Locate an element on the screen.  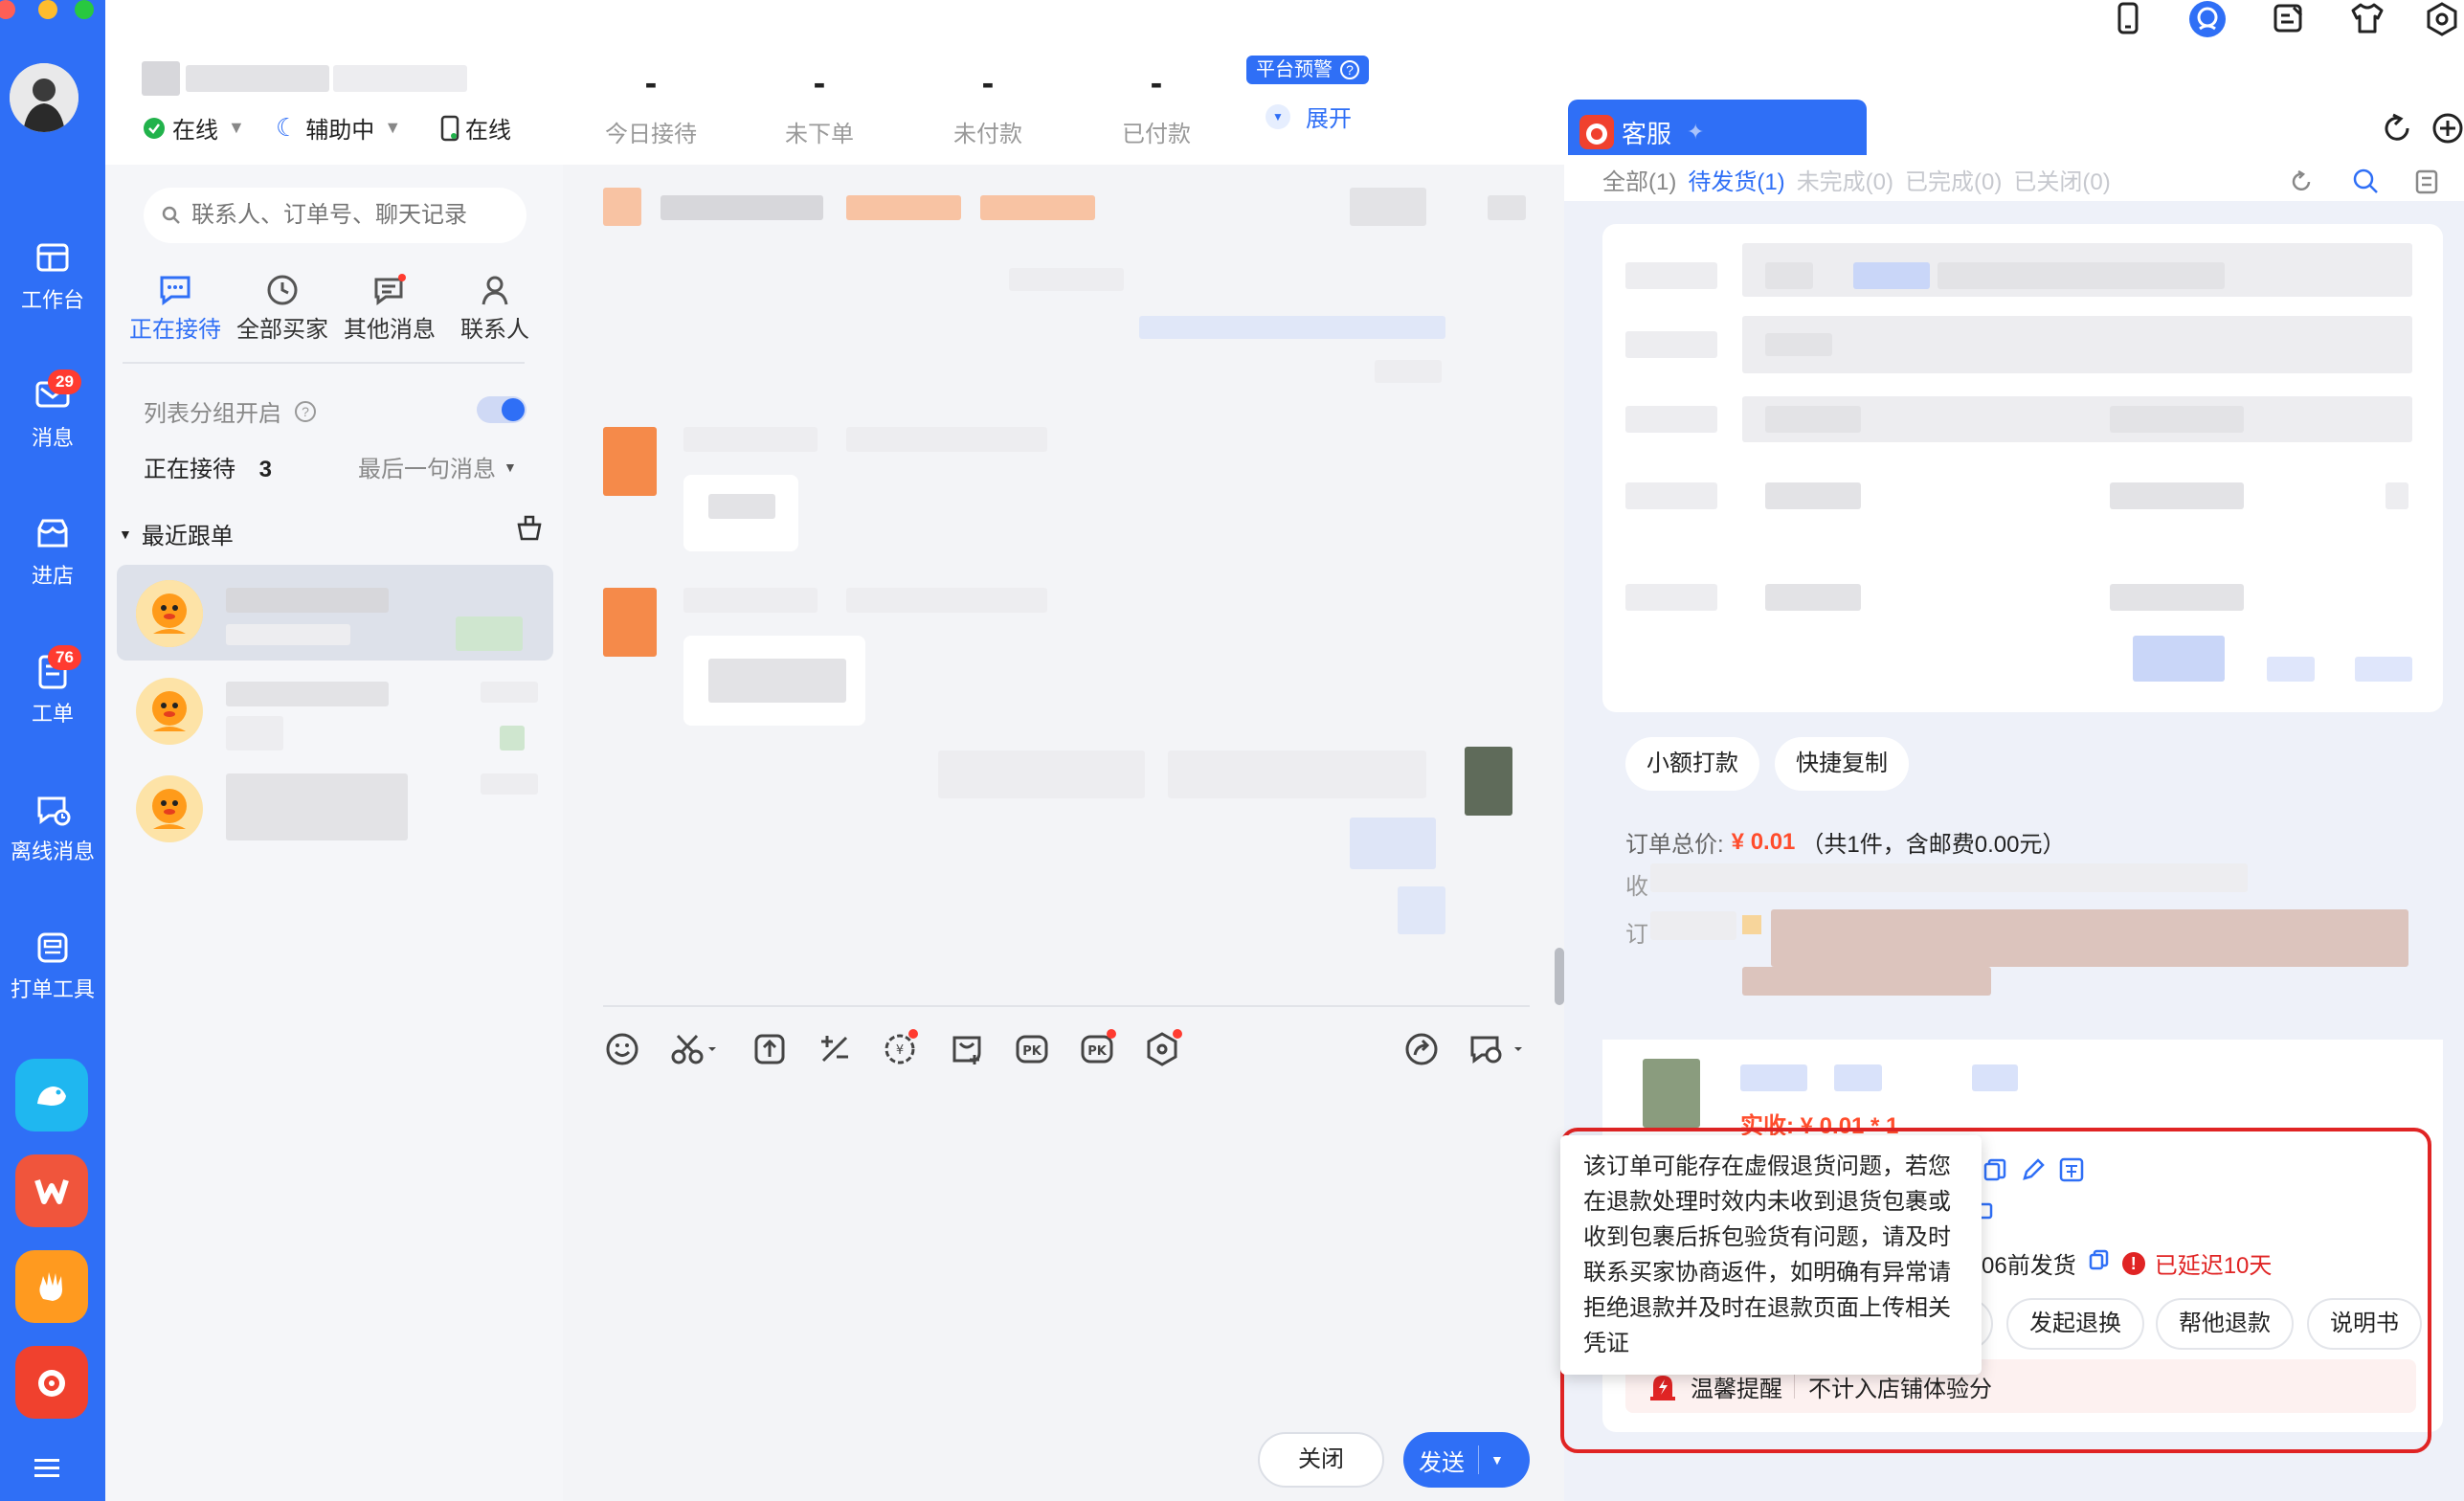
app-shortcut-bird is located at coordinates (52, 1095).